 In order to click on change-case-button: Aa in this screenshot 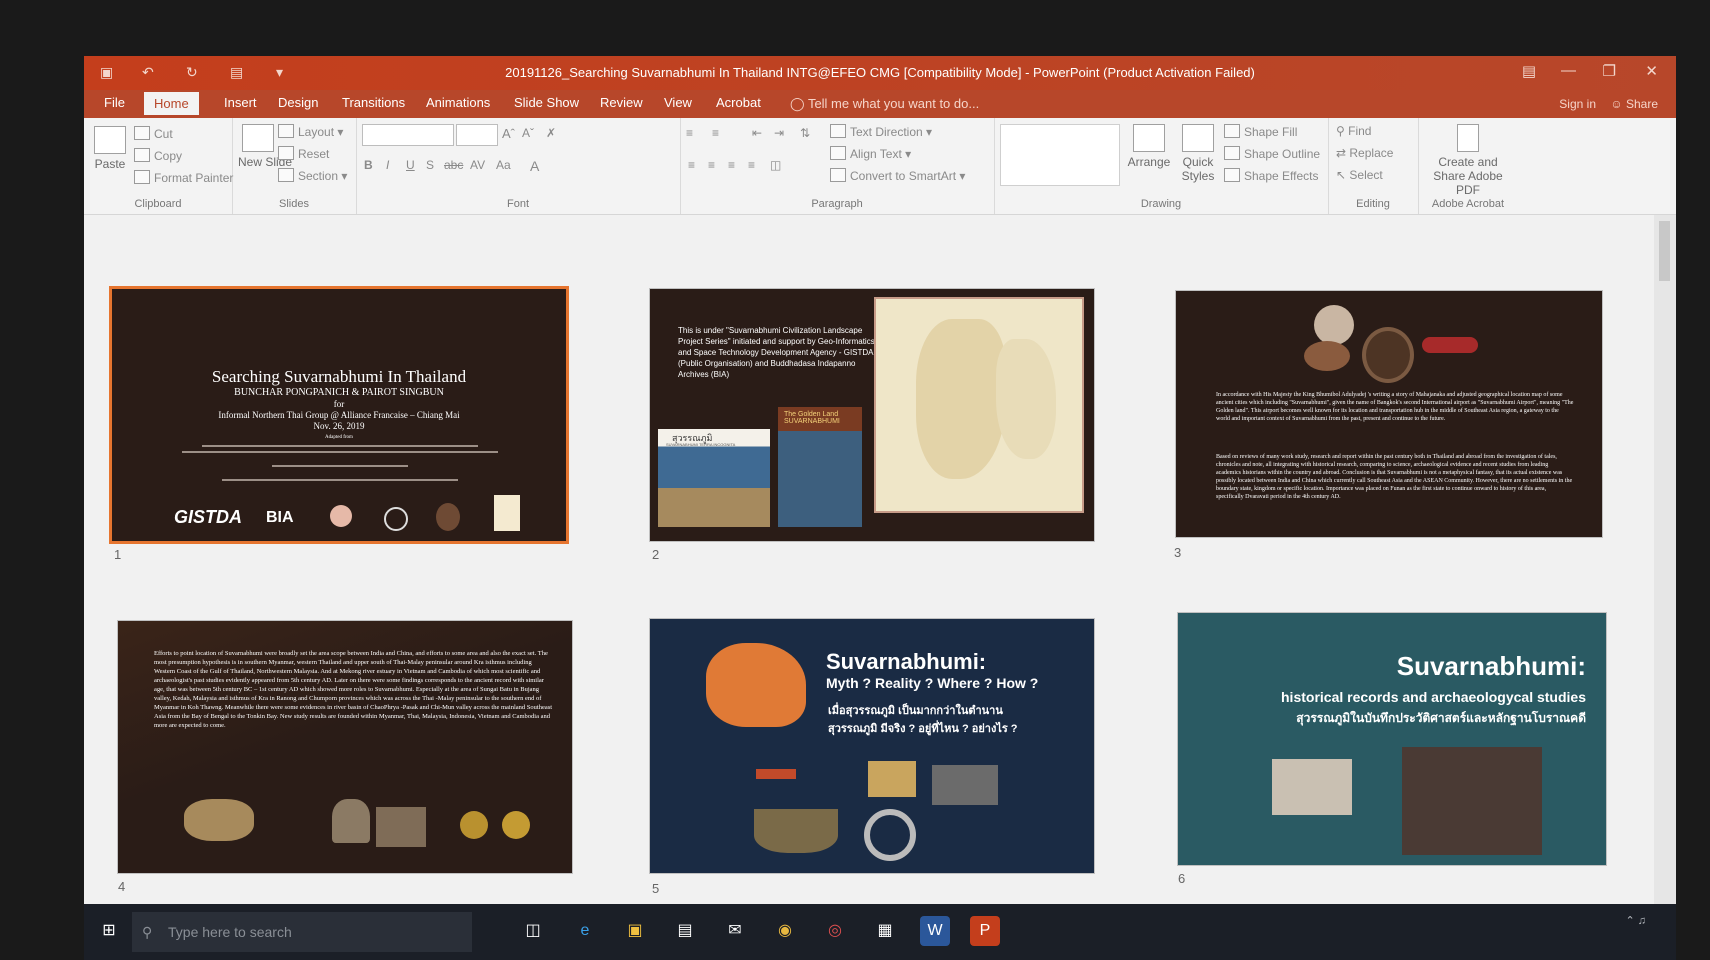, I will do `click(503, 165)`.